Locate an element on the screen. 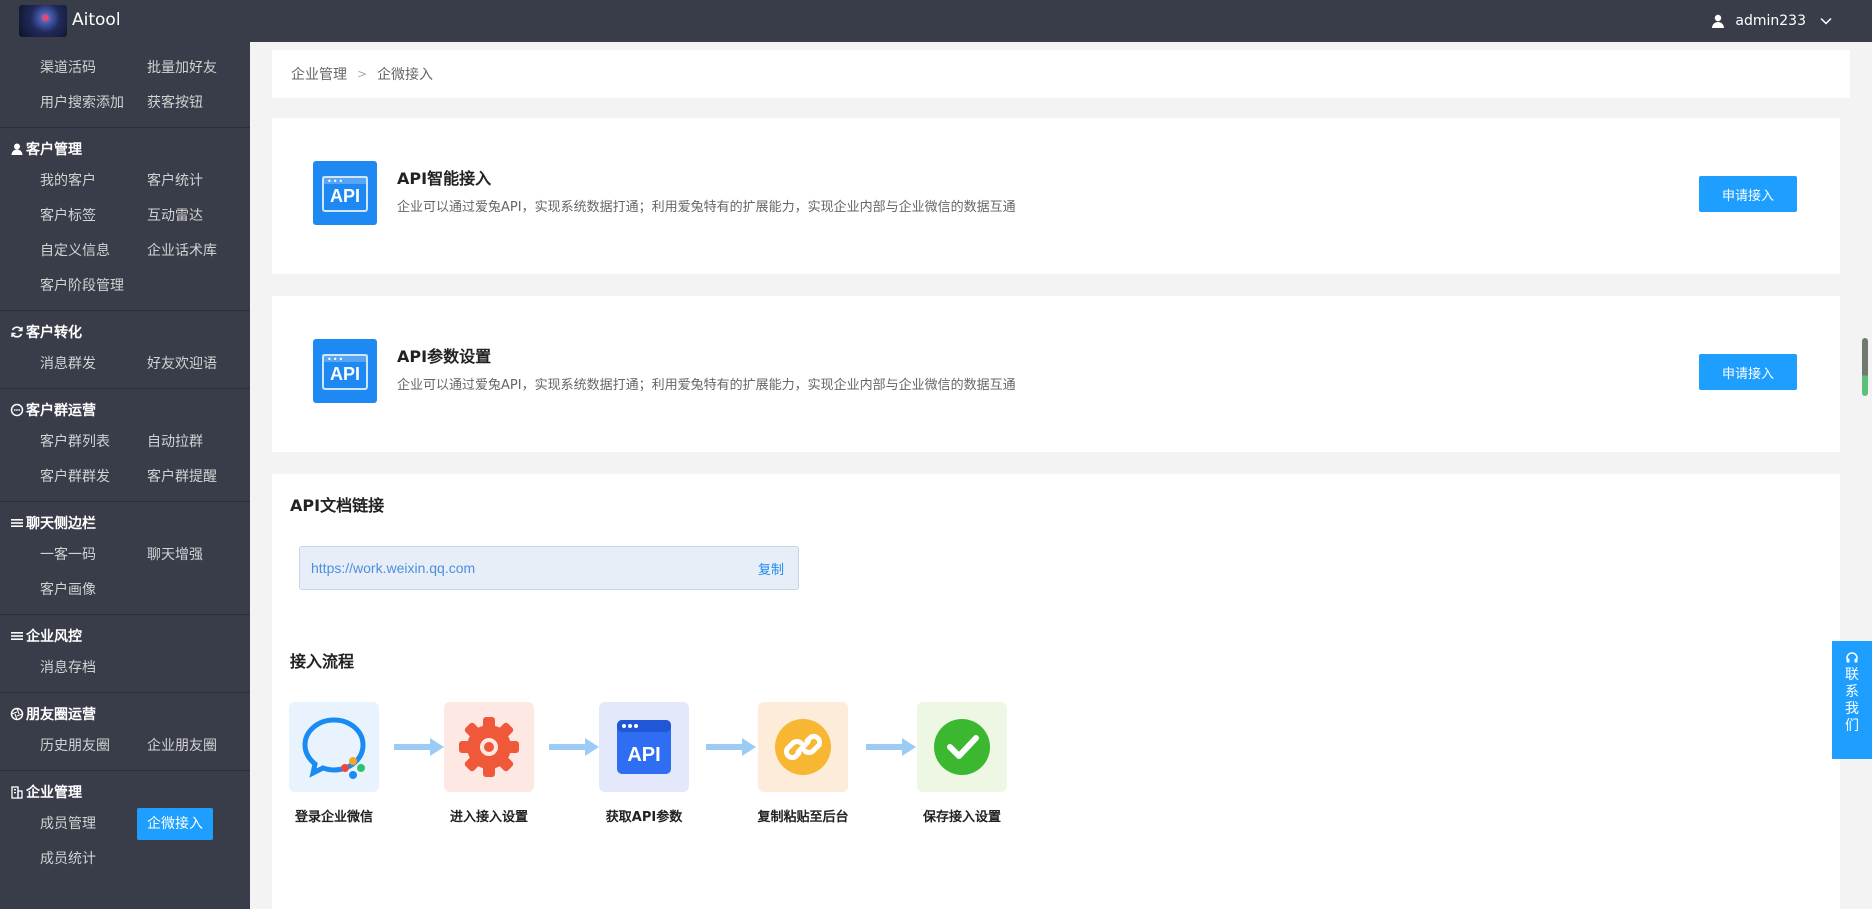 This screenshot has width=1872, height=909. breadcrumb-item: 企业管理 is located at coordinates (319, 74).